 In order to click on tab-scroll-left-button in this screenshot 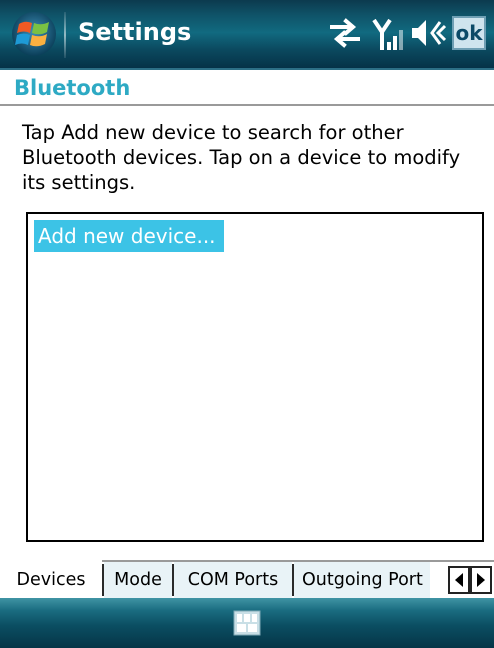, I will do `click(459, 580)`.